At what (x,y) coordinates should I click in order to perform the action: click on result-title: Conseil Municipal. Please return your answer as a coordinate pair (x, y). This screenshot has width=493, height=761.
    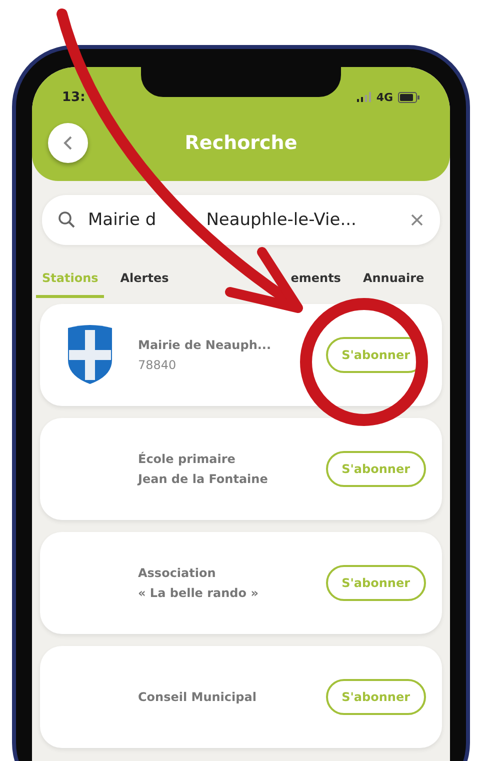
    Looking at the image, I should click on (198, 697).